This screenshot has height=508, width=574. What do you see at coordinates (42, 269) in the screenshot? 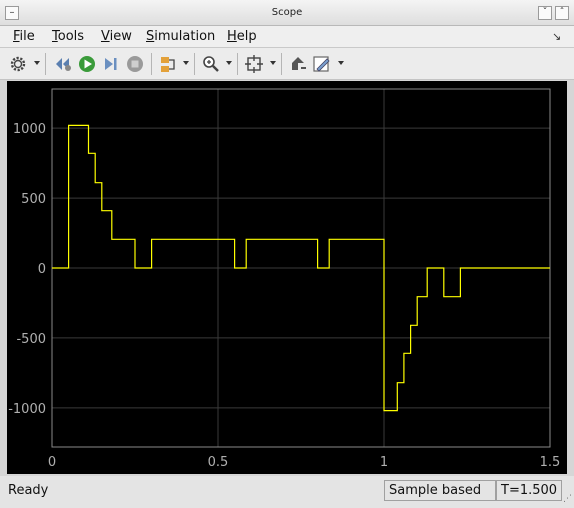
I see `y-tick-label: 0` at bounding box center [42, 269].